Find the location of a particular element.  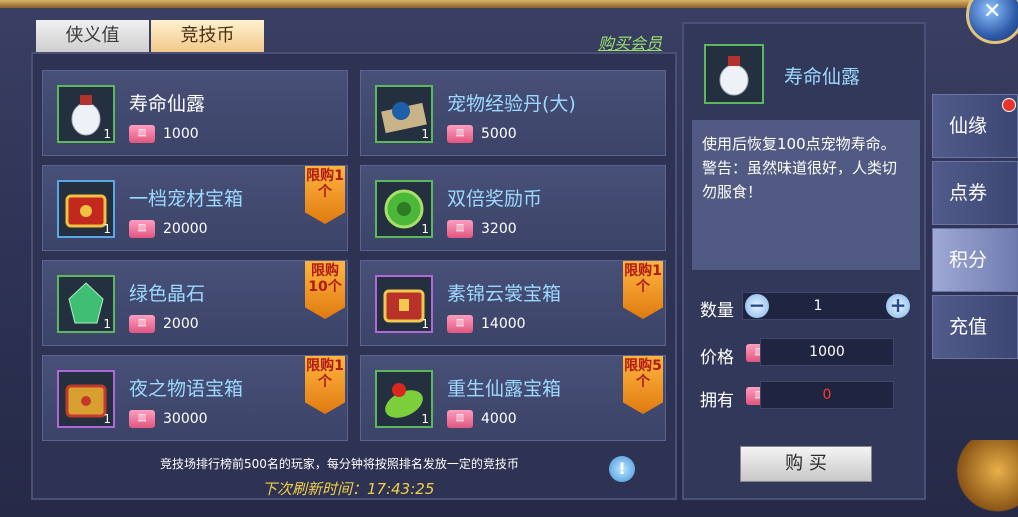

potion-bottle-icon is located at coordinates (734, 74).